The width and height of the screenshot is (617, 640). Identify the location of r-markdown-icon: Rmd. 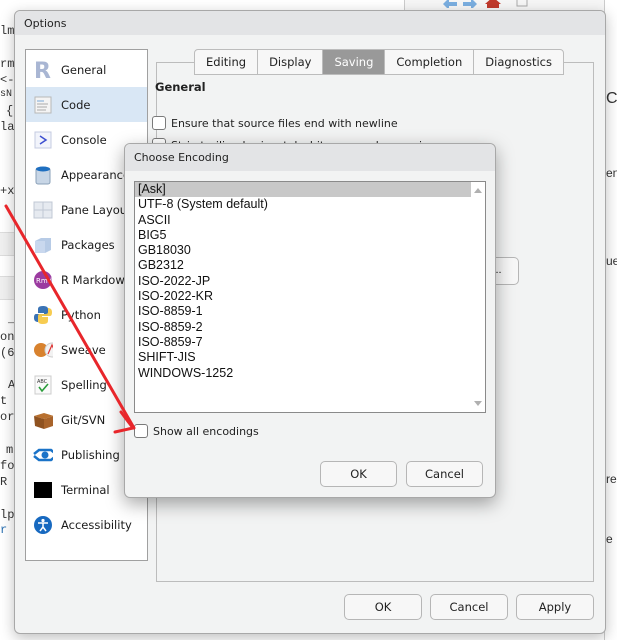
(43, 280).